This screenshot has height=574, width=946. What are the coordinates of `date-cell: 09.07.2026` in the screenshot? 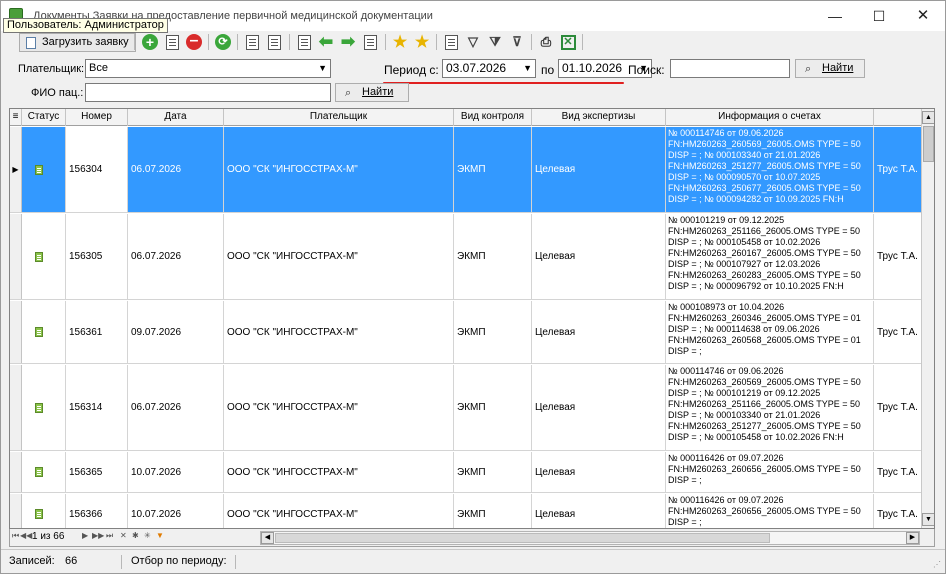 It's located at (176, 332).